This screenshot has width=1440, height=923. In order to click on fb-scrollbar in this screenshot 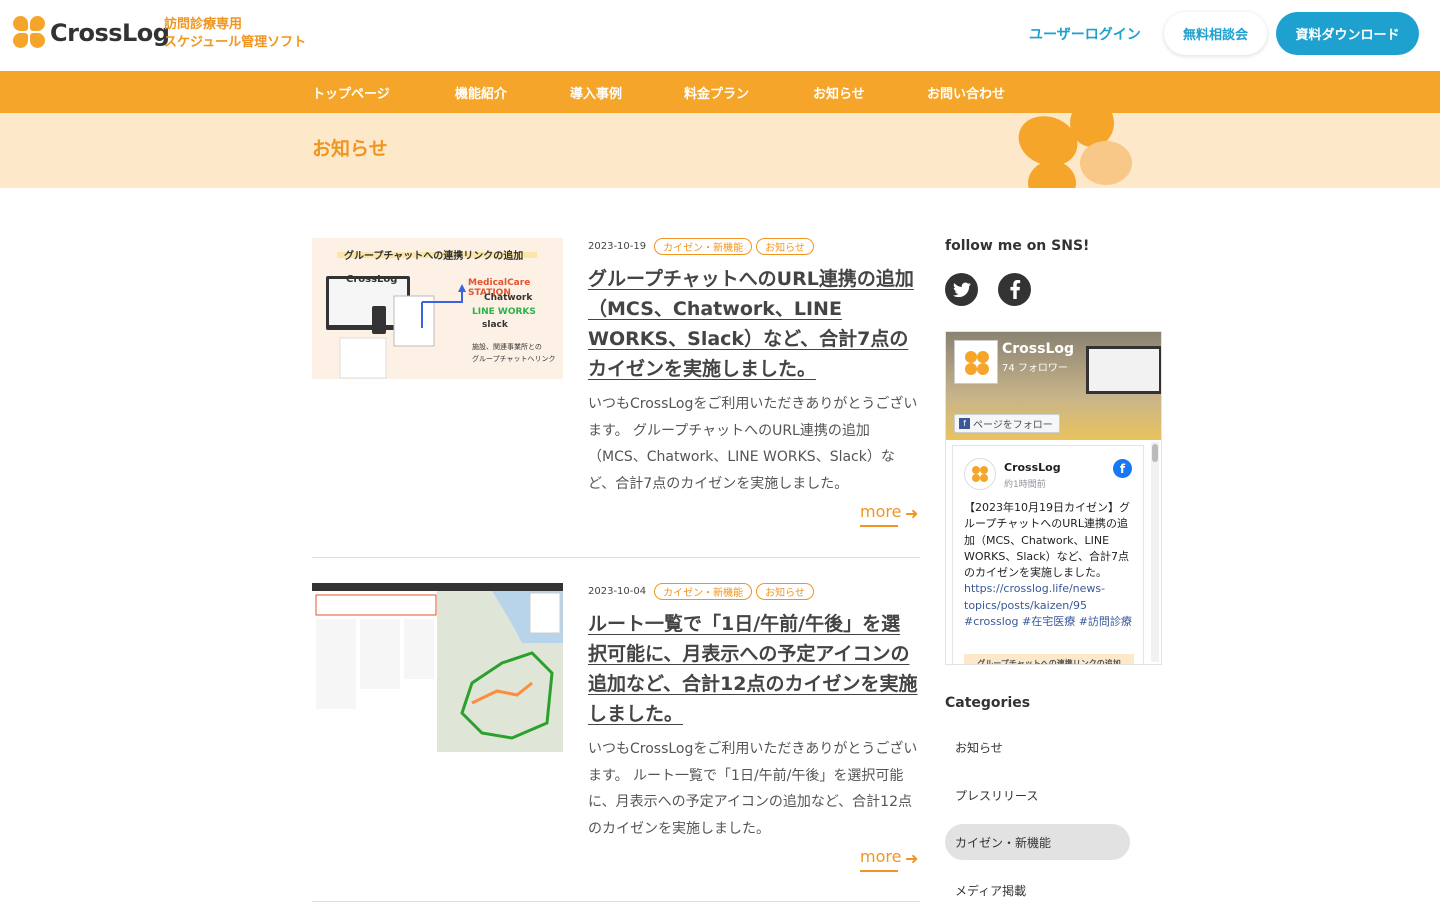, I will do `click(1155, 552)`.